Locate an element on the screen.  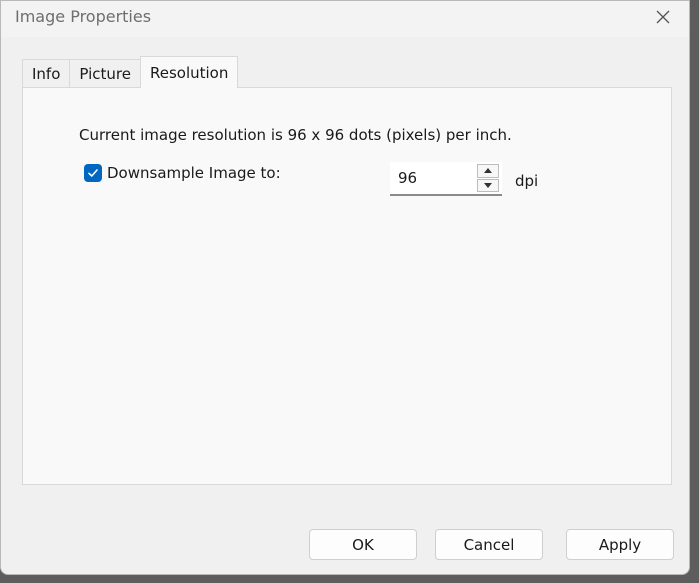
dpi-spin-buttons is located at coordinates (488, 179).